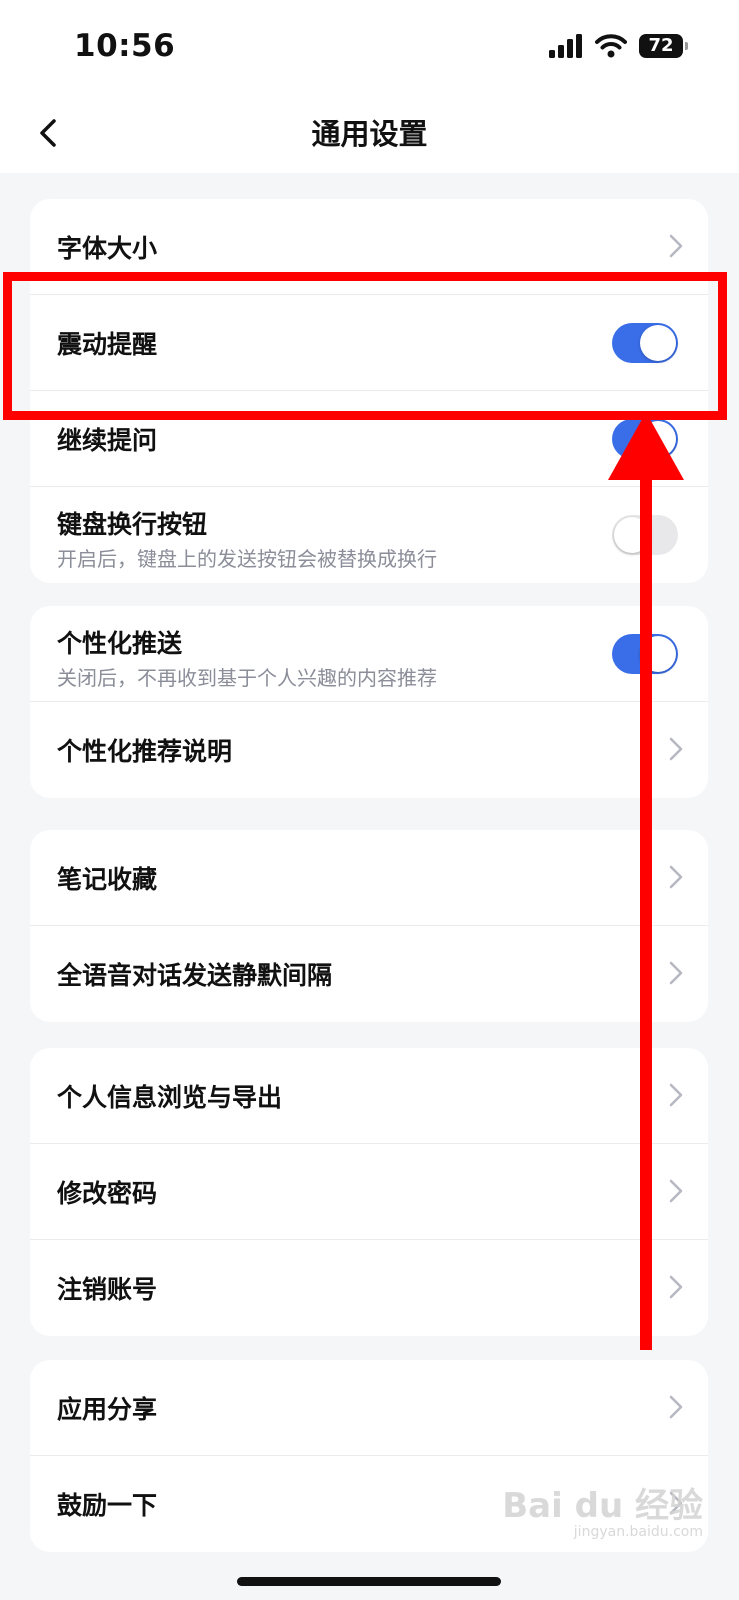 The width and height of the screenshot is (739, 1600). Describe the element at coordinates (365, 346) in the screenshot. I see `annotation-highlight-box` at that location.